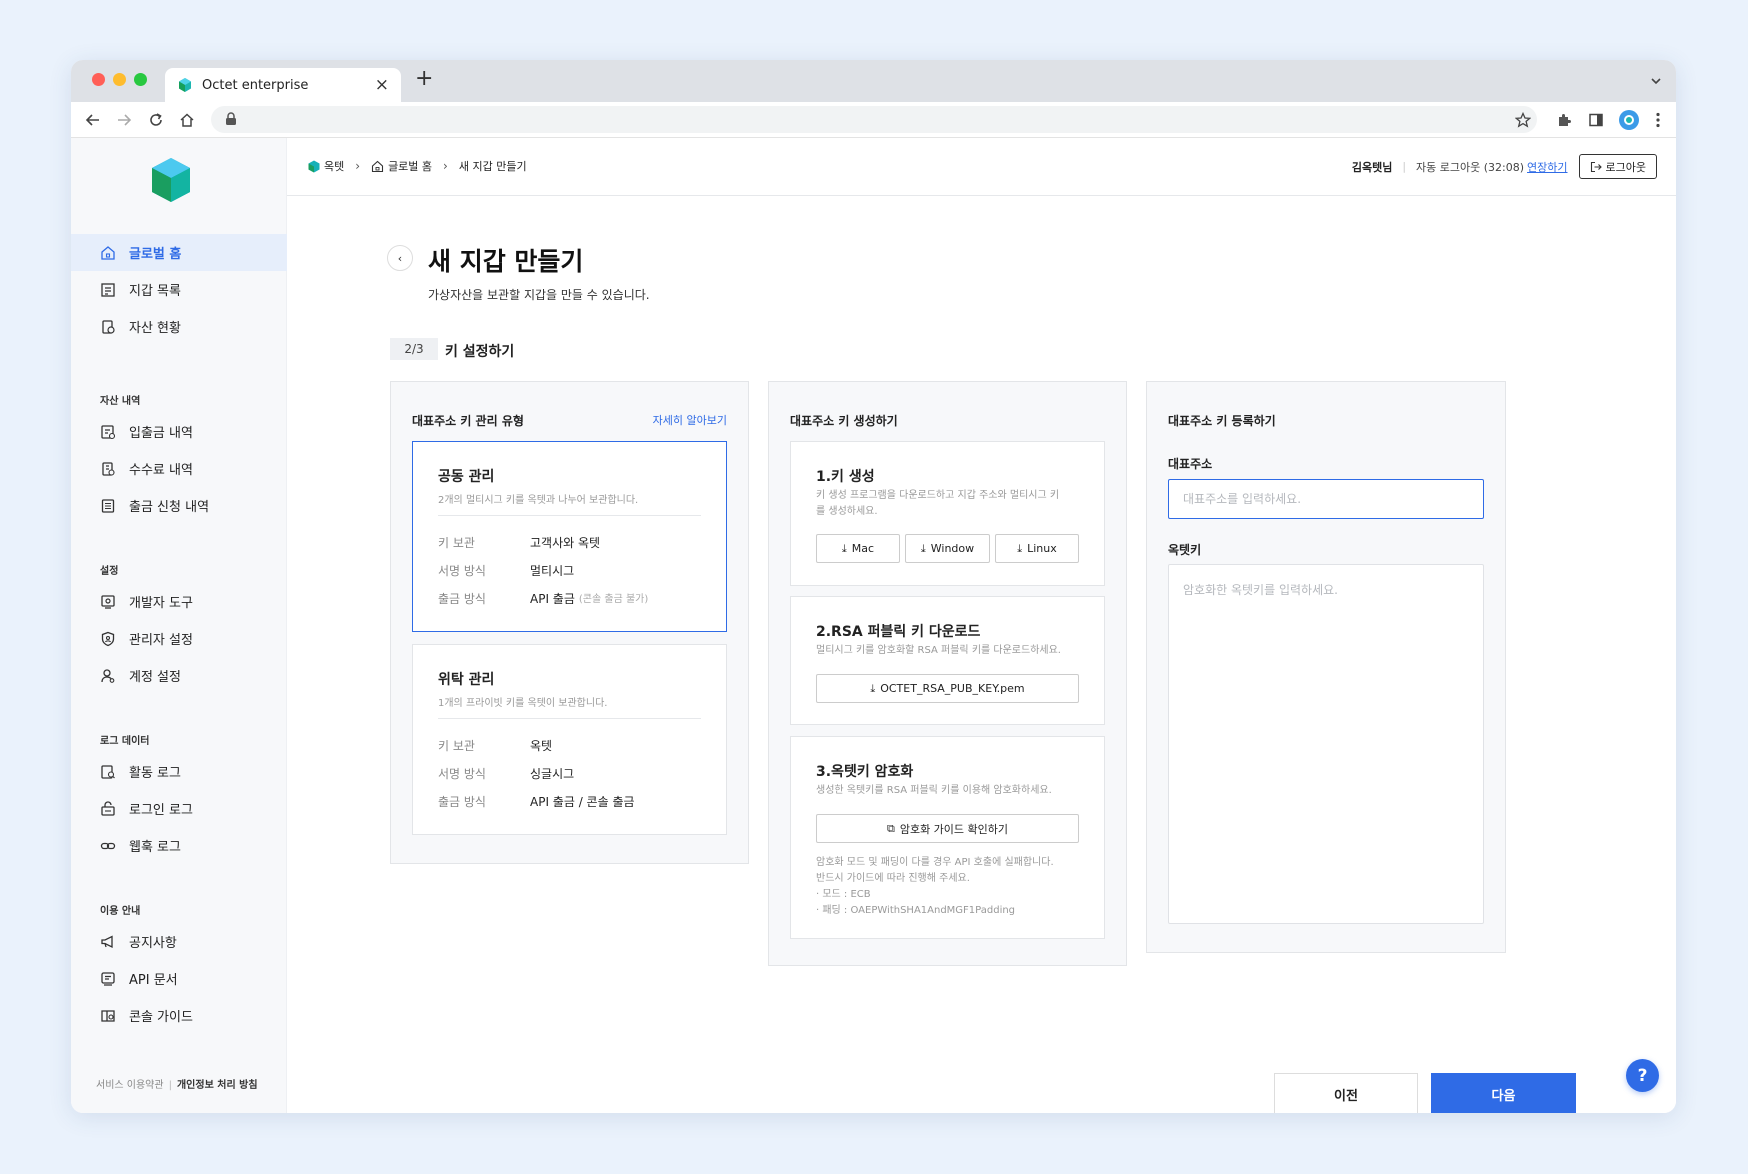  Describe the element at coordinates (938, 495) in the screenshot. I see `card-description-line1: 키 생성 프로그램을 다운로드하고 지갑 주소와 멀티시그 키` at that location.